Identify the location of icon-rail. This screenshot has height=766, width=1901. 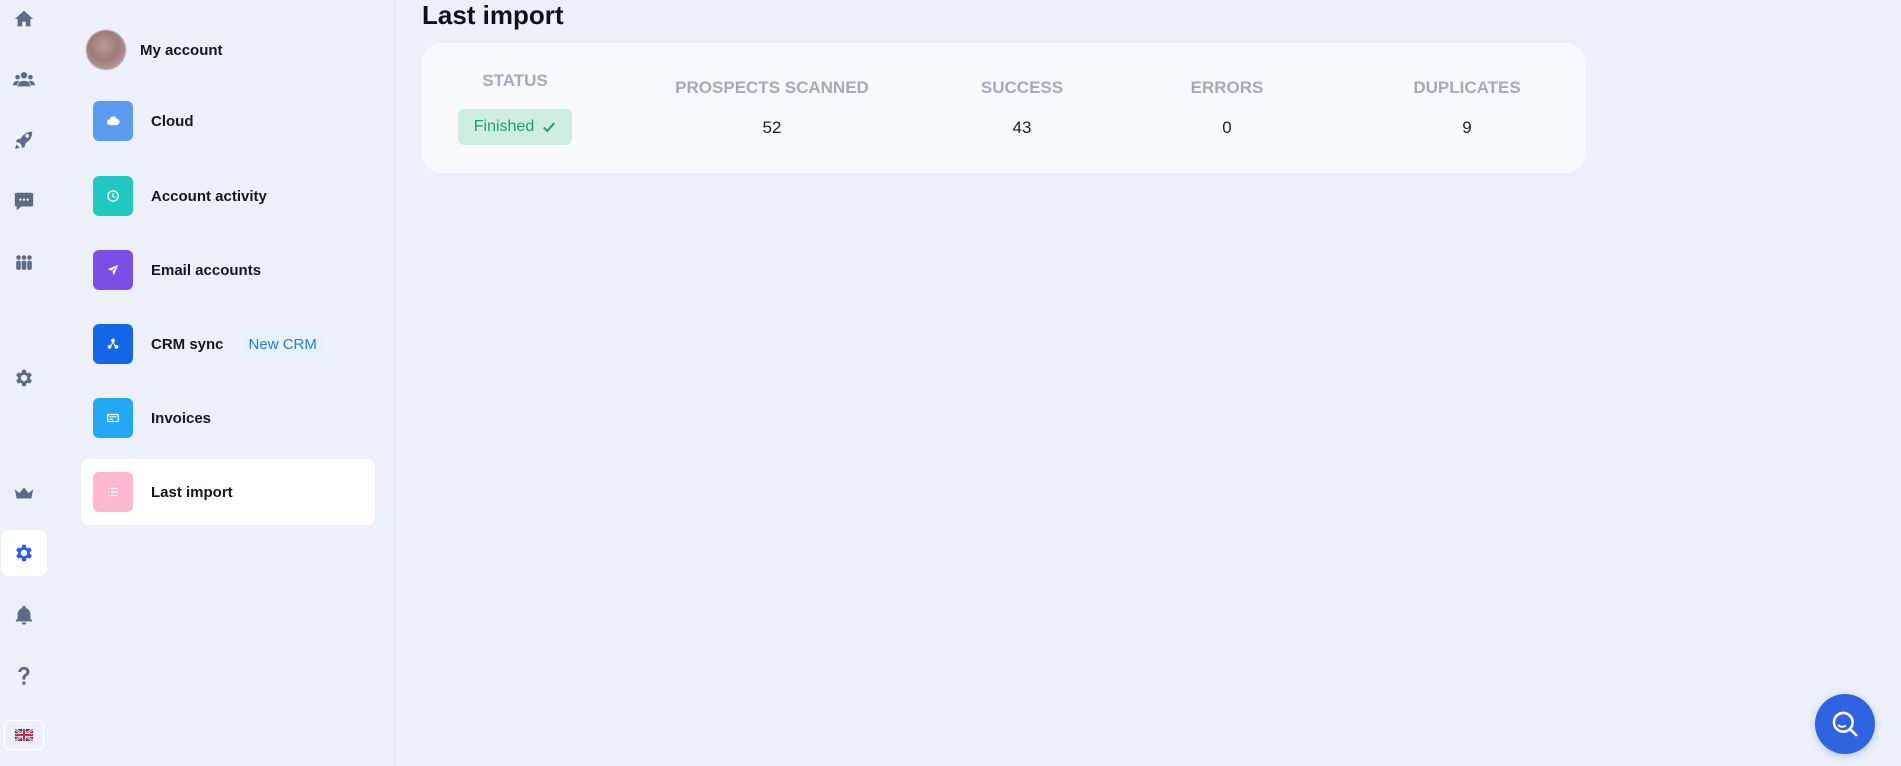
(24, 383).